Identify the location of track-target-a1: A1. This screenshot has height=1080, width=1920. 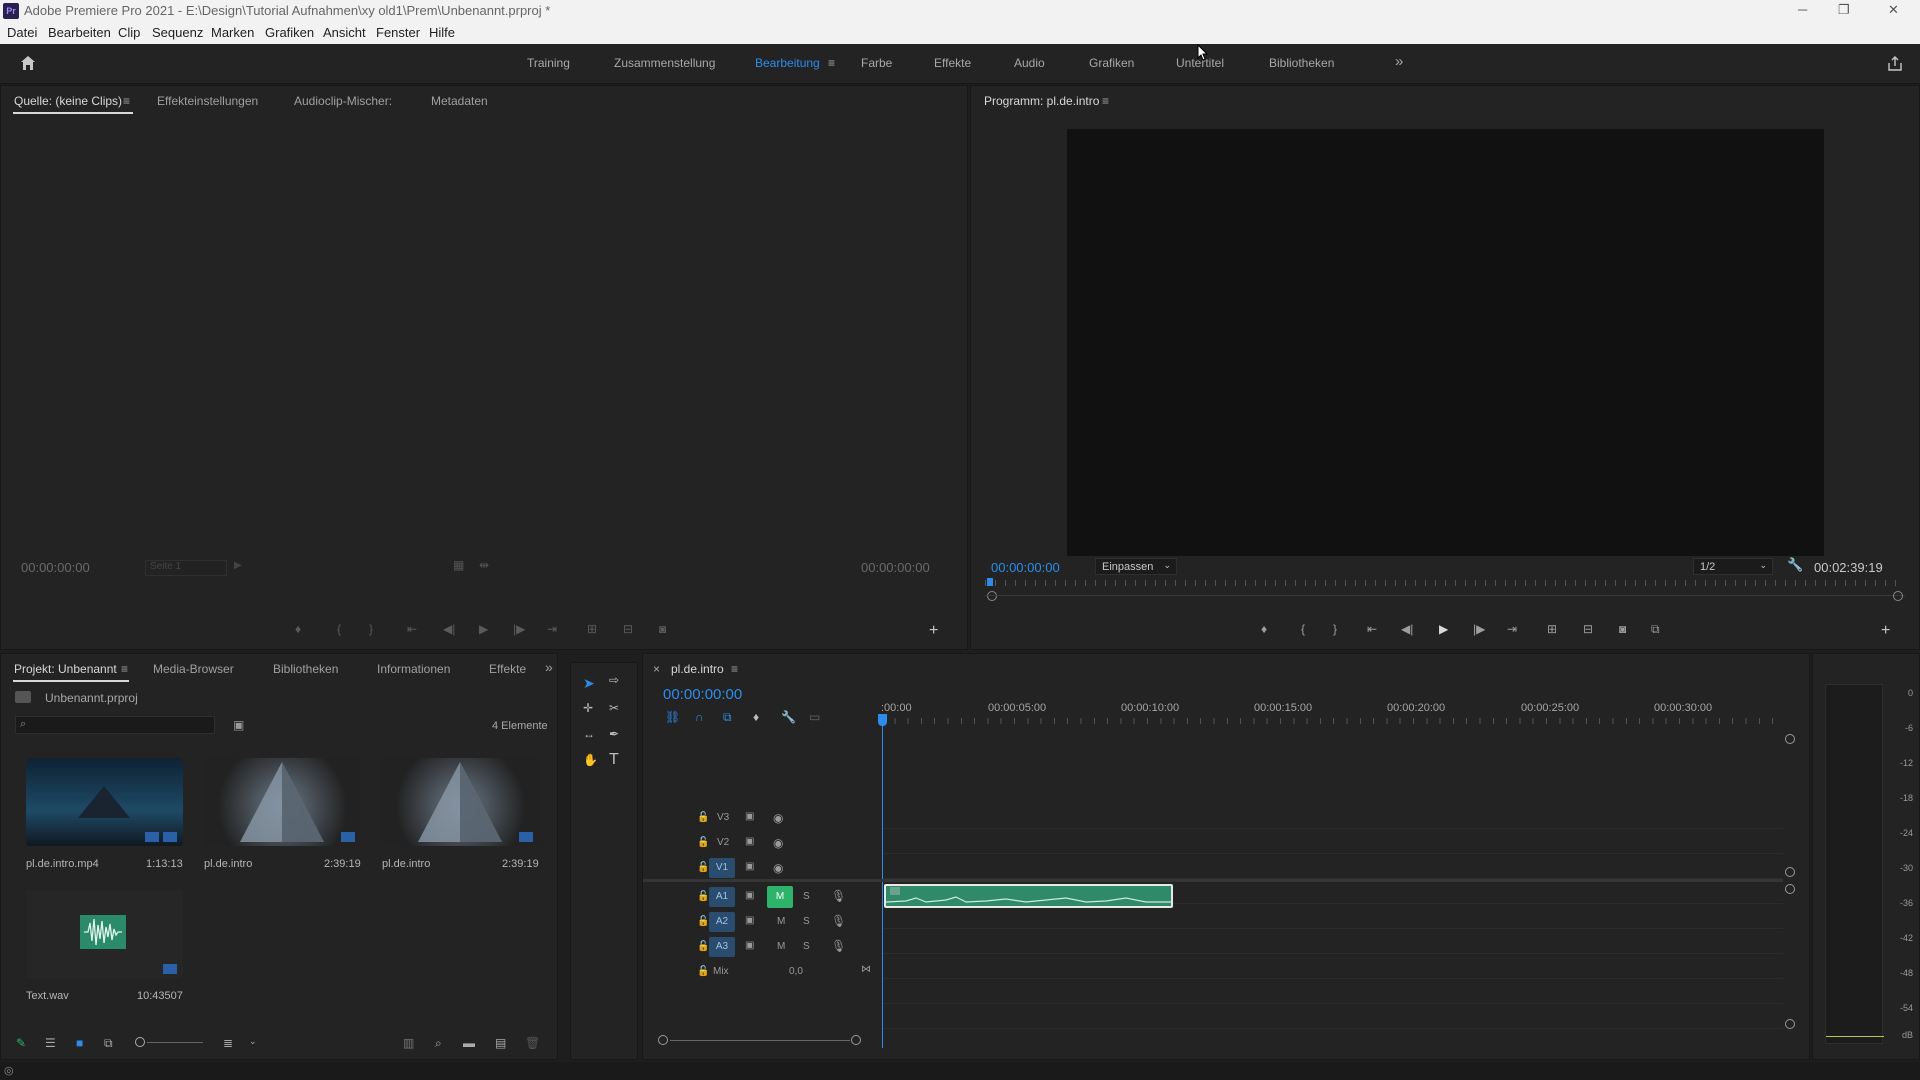
(722, 897).